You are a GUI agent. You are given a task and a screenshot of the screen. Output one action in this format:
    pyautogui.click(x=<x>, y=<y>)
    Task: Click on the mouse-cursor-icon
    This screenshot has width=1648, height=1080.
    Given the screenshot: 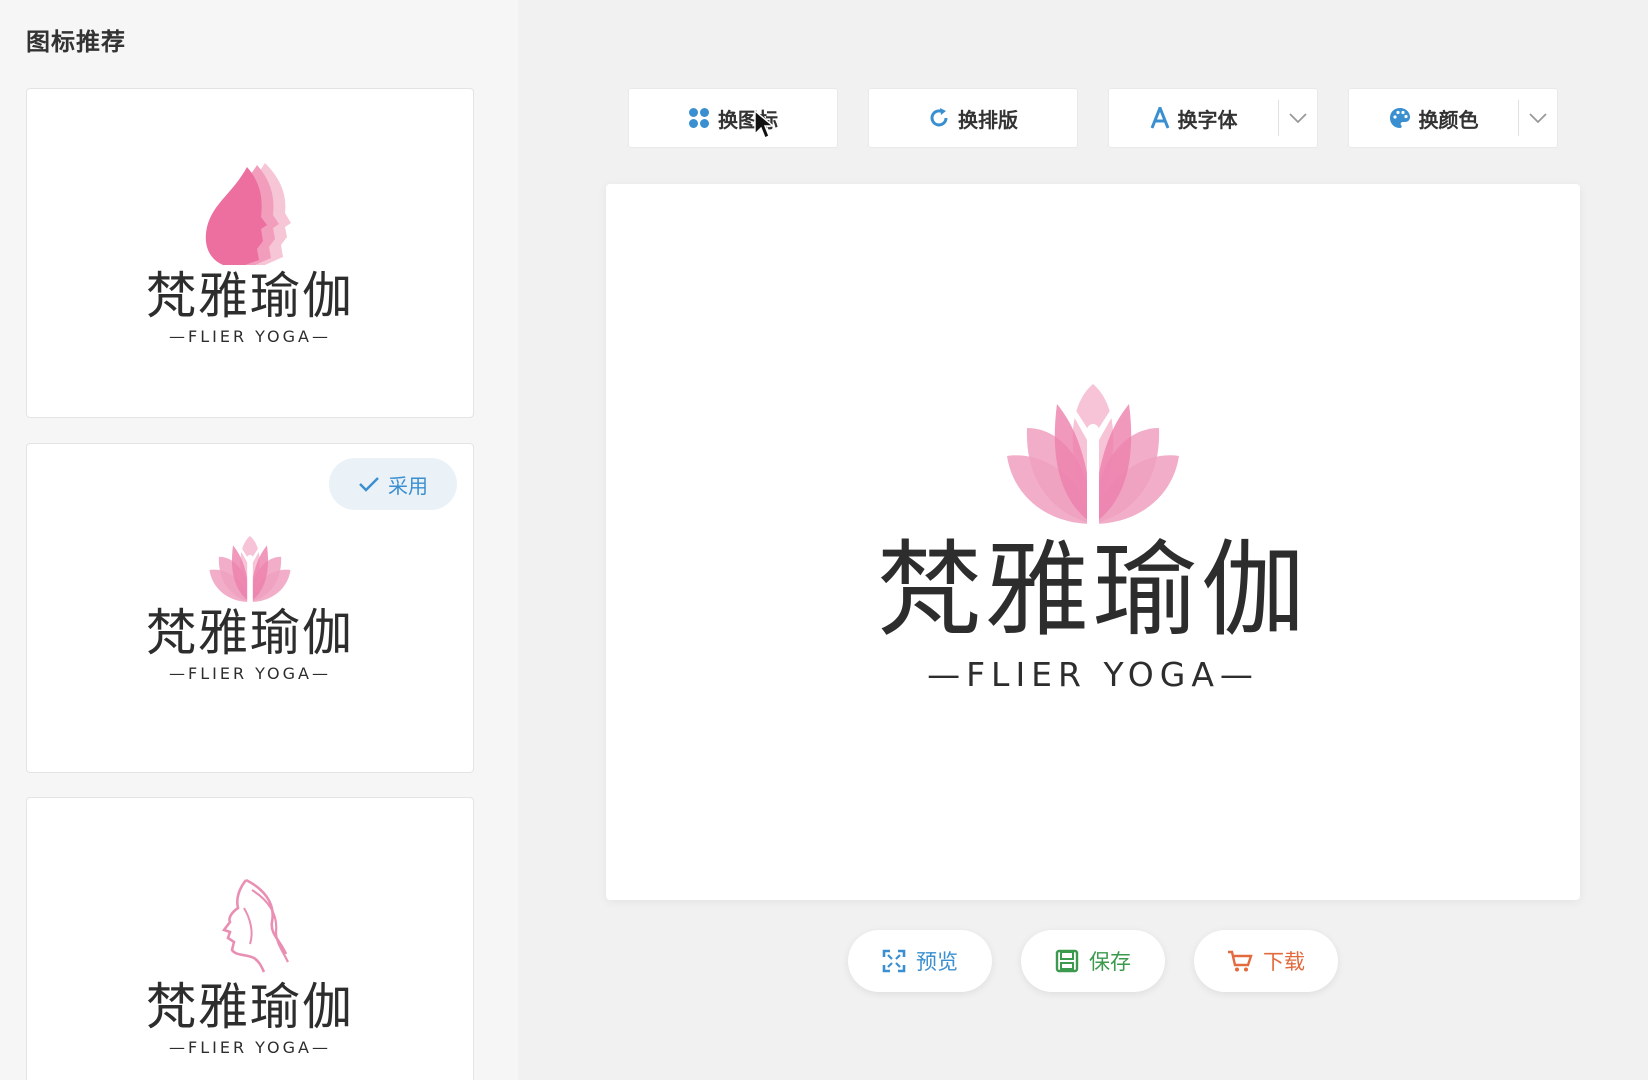 What is the action you would take?
    pyautogui.click(x=764, y=124)
    